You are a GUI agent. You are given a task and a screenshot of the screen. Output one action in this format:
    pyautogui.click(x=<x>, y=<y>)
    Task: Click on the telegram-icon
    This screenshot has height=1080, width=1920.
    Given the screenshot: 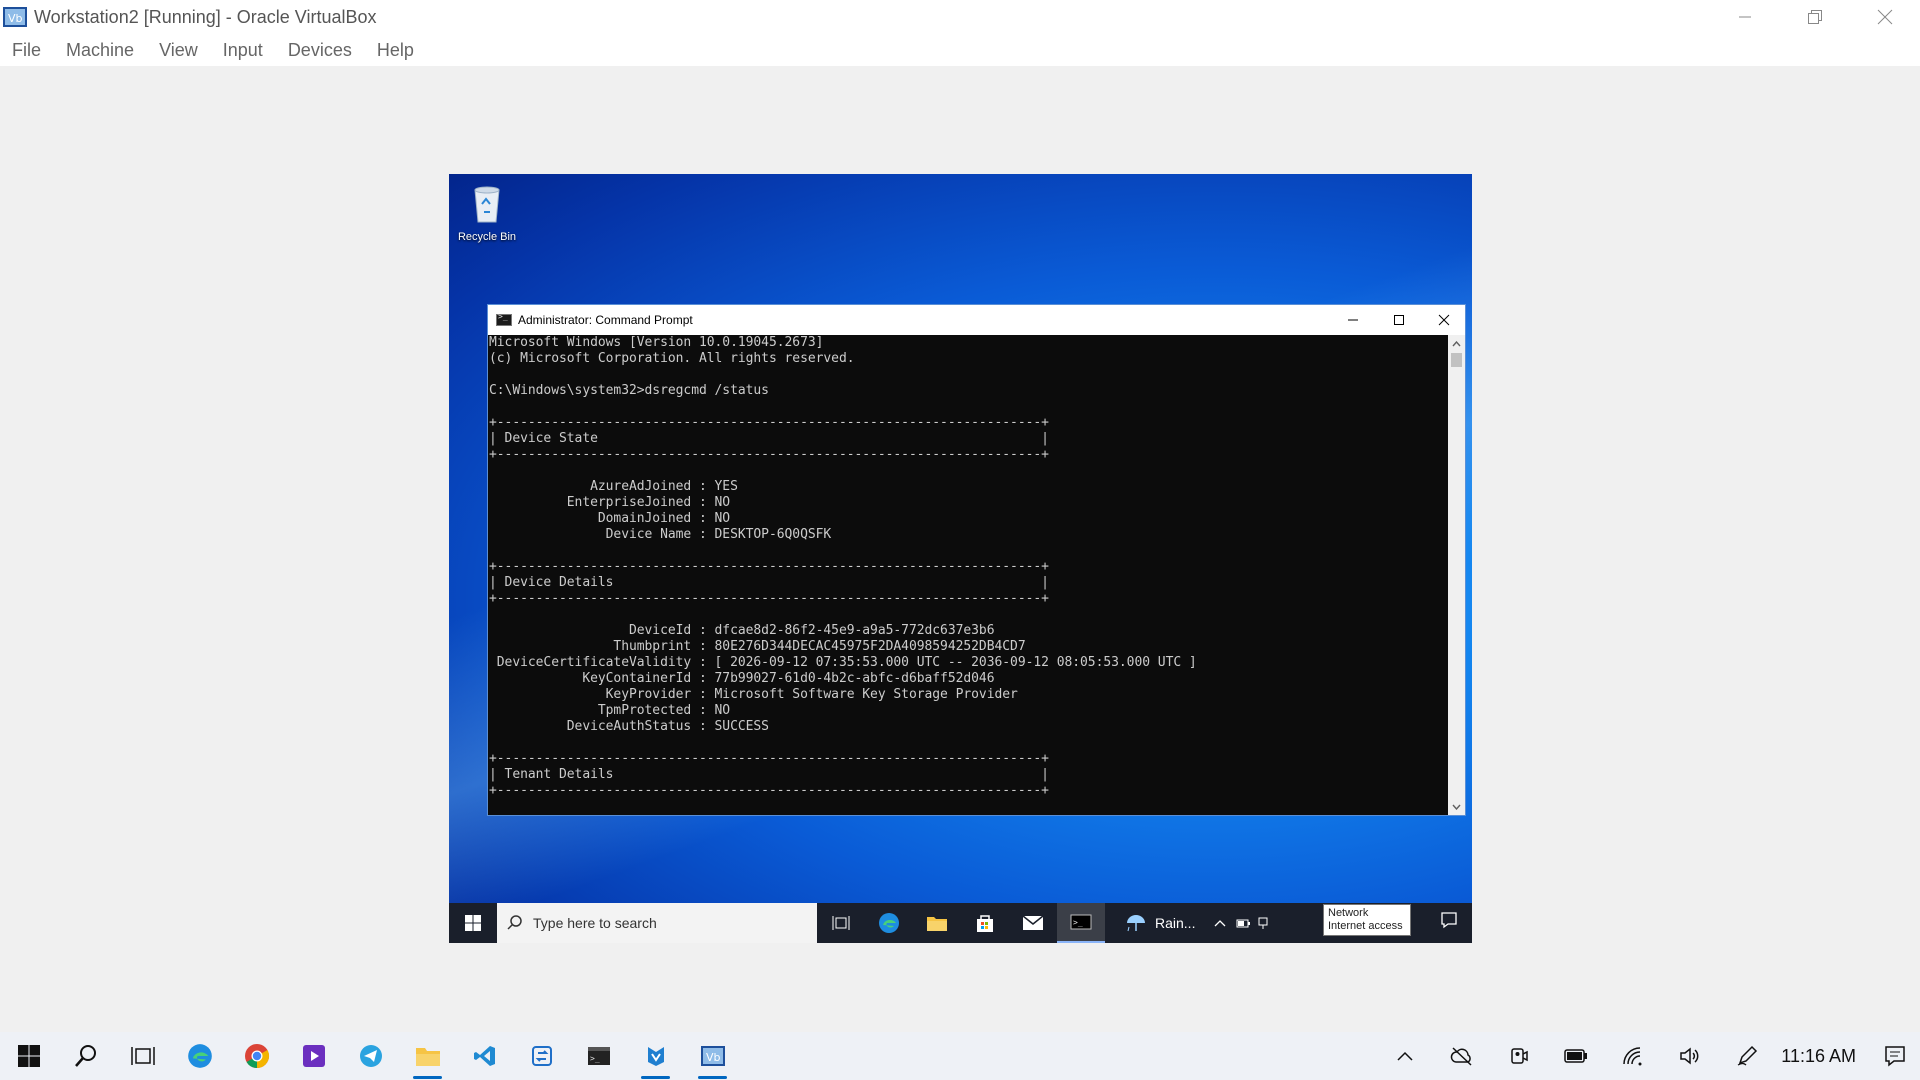 What is the action you would take?
    pyautogui.click(x=370, y=1056)
    